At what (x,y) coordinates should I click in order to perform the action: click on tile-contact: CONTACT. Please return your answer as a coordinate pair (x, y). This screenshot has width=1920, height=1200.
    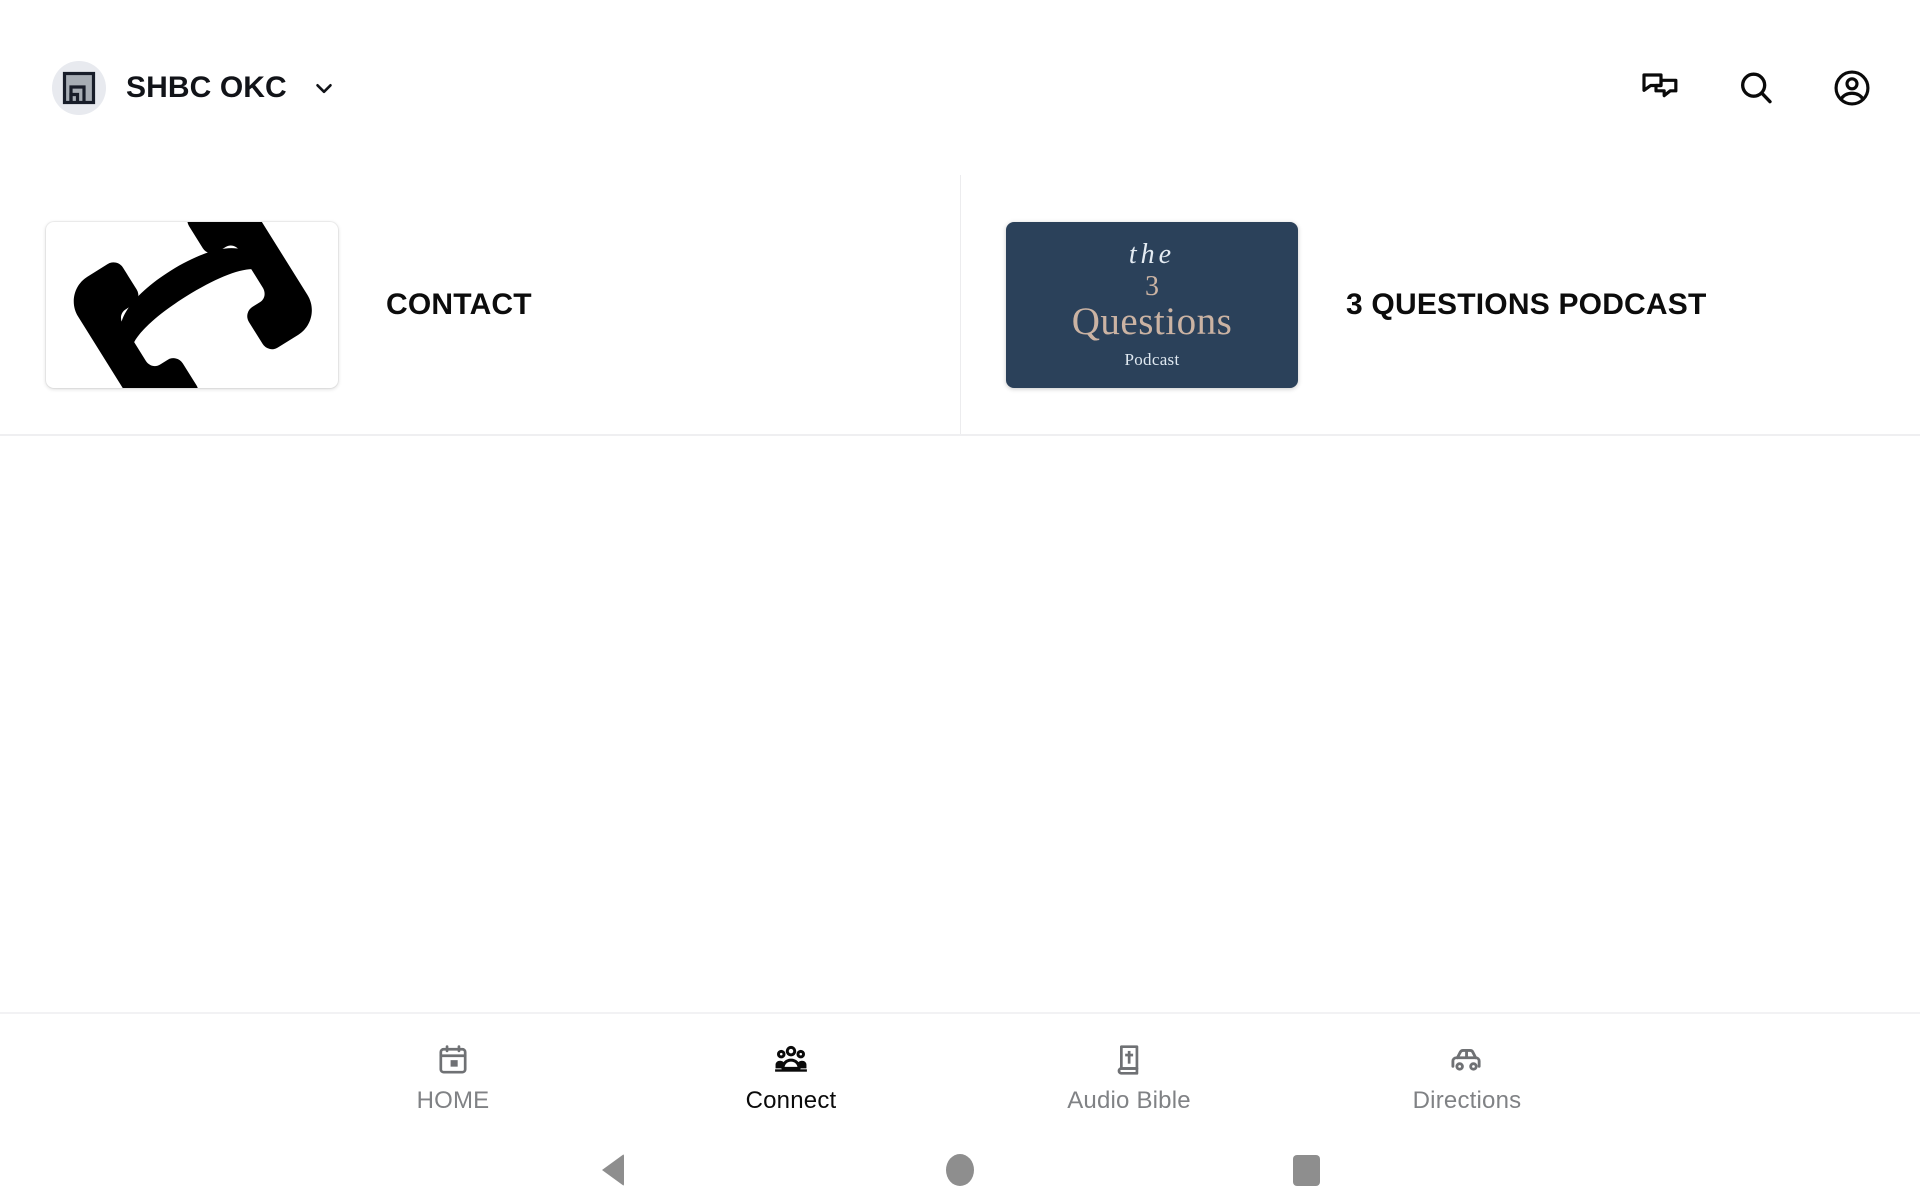
    Looking at the image, I should click on (480, 304).